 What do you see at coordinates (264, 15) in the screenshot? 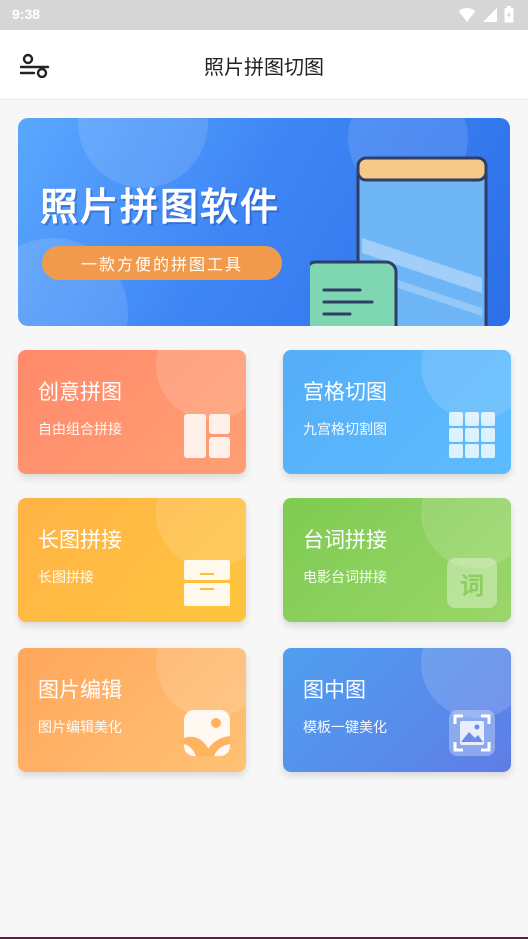
I see `status-bar: 9:38` at bounding box center [264, 15].